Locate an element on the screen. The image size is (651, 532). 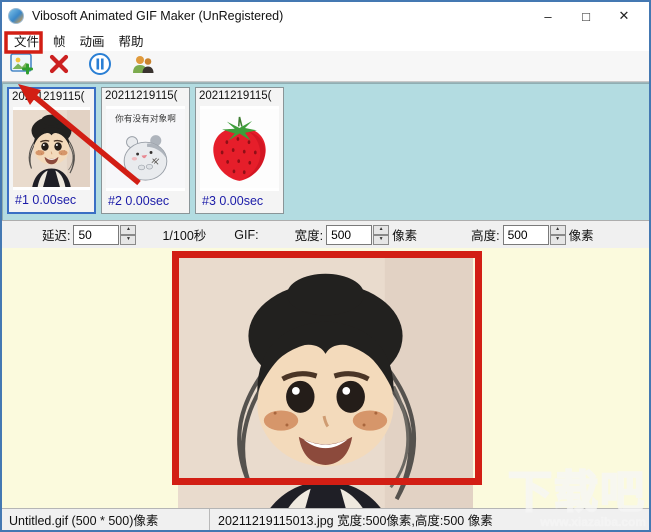
frame-card-3: 20211219115(#3 0.00sec is located at coordinates (239, 150).